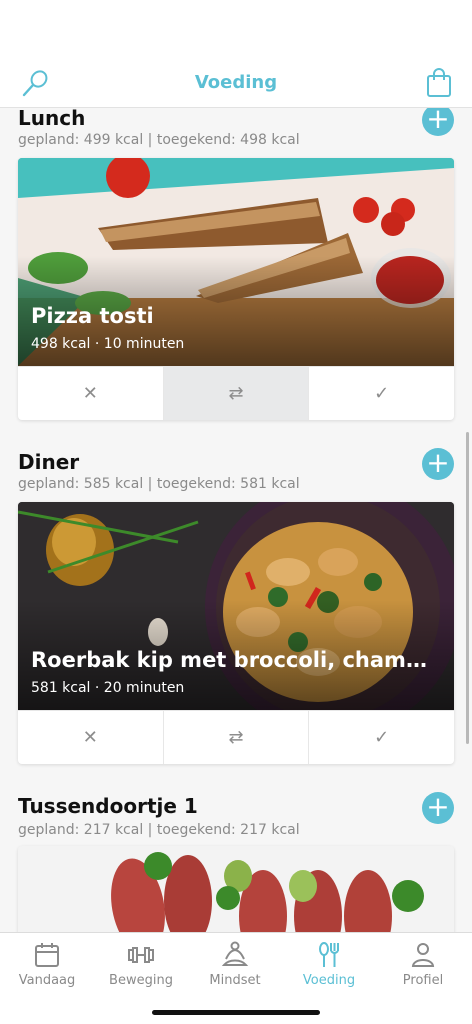  Describe the element at coordinates (236, 54) in the screenshot. I see `app-header: Voeding` at that location.